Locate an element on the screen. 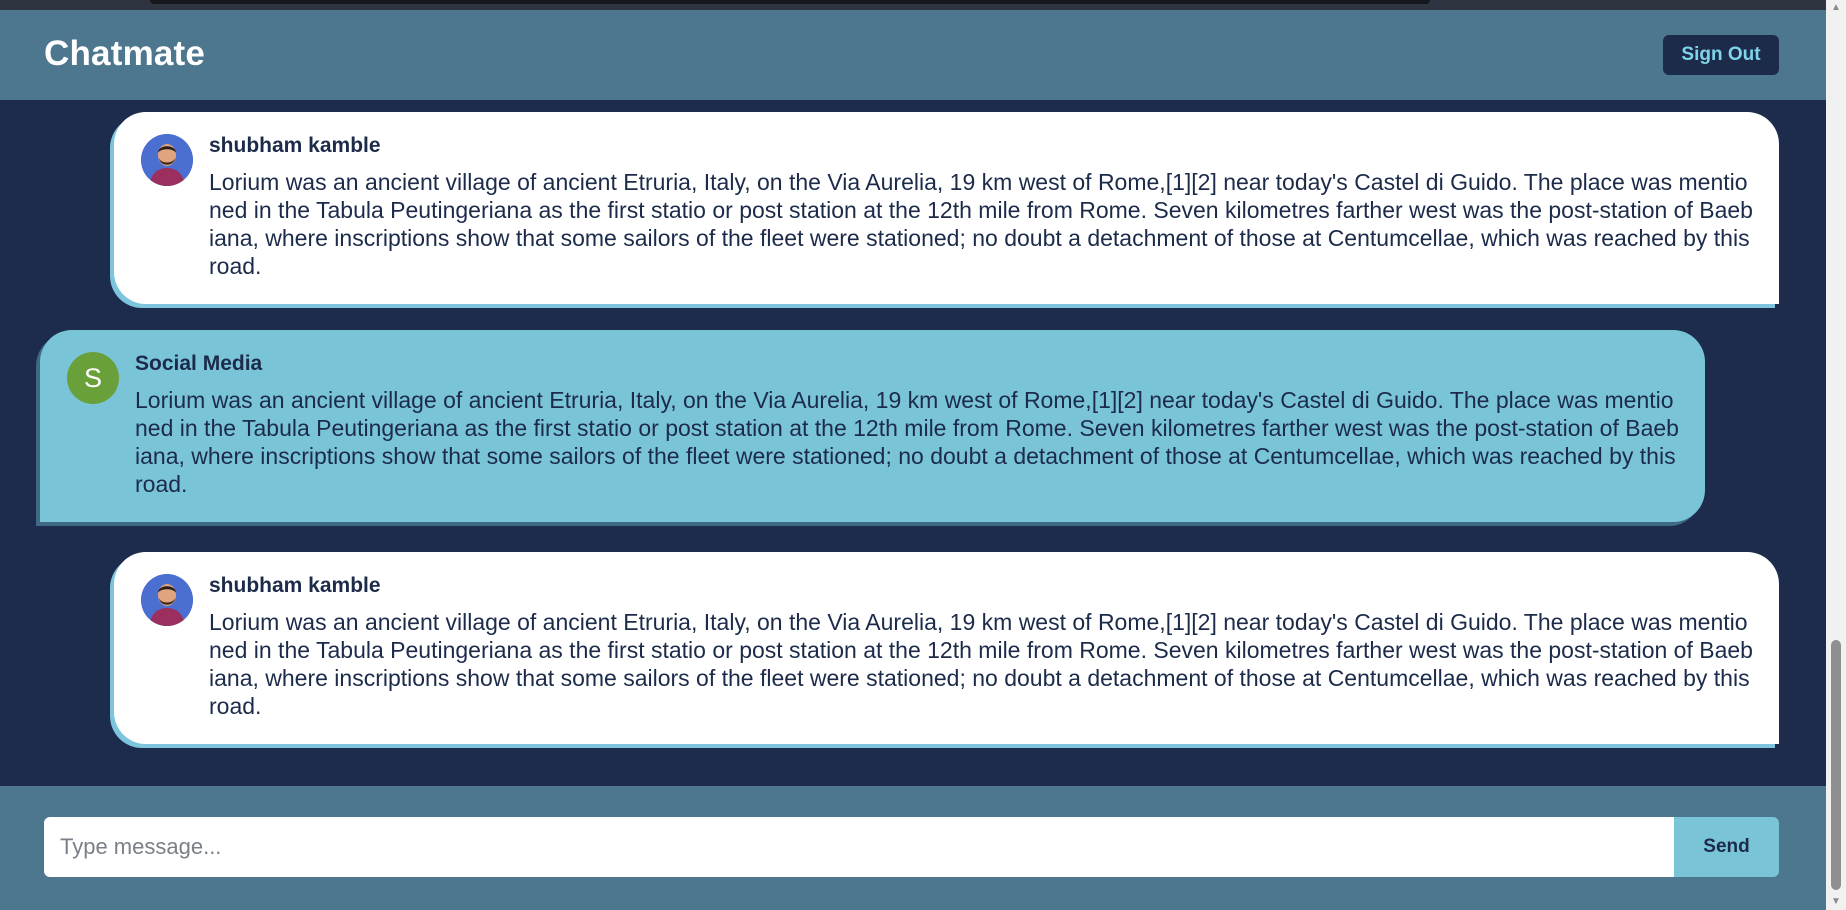 This screenshot has width=1846, height=910. browser-tab-strip is located at coordinates (790, 2).